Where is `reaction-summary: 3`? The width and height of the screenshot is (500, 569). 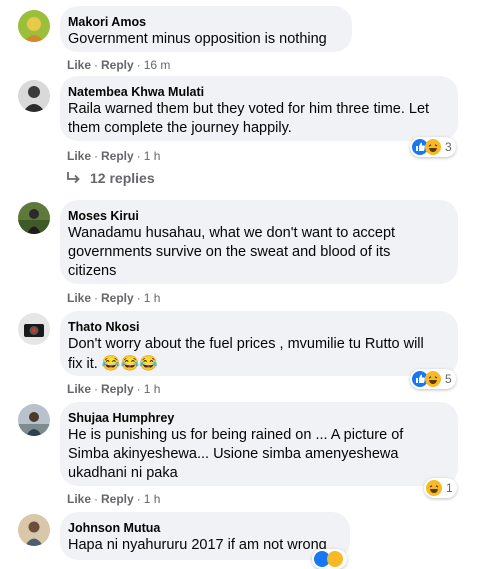
reaction-summary: 3 is located at coordinates (433, 147).